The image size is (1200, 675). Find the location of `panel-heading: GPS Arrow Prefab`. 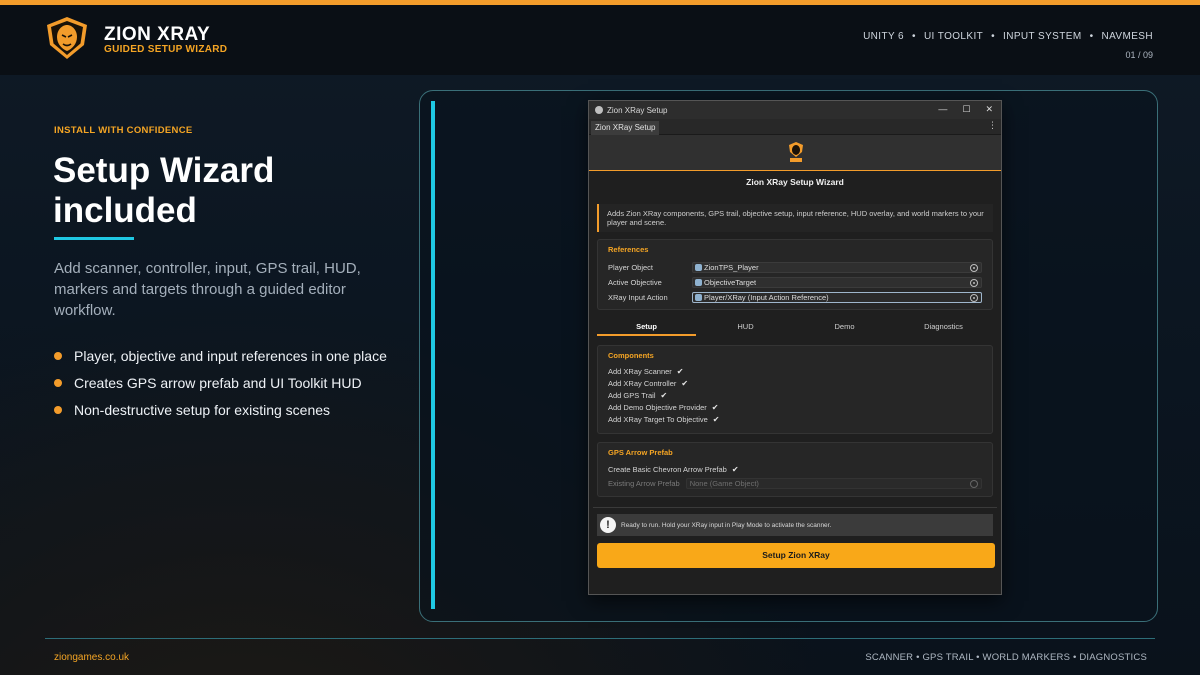

panel-heading: GPS Arrow Prefab is located at coordinates (640, 452).